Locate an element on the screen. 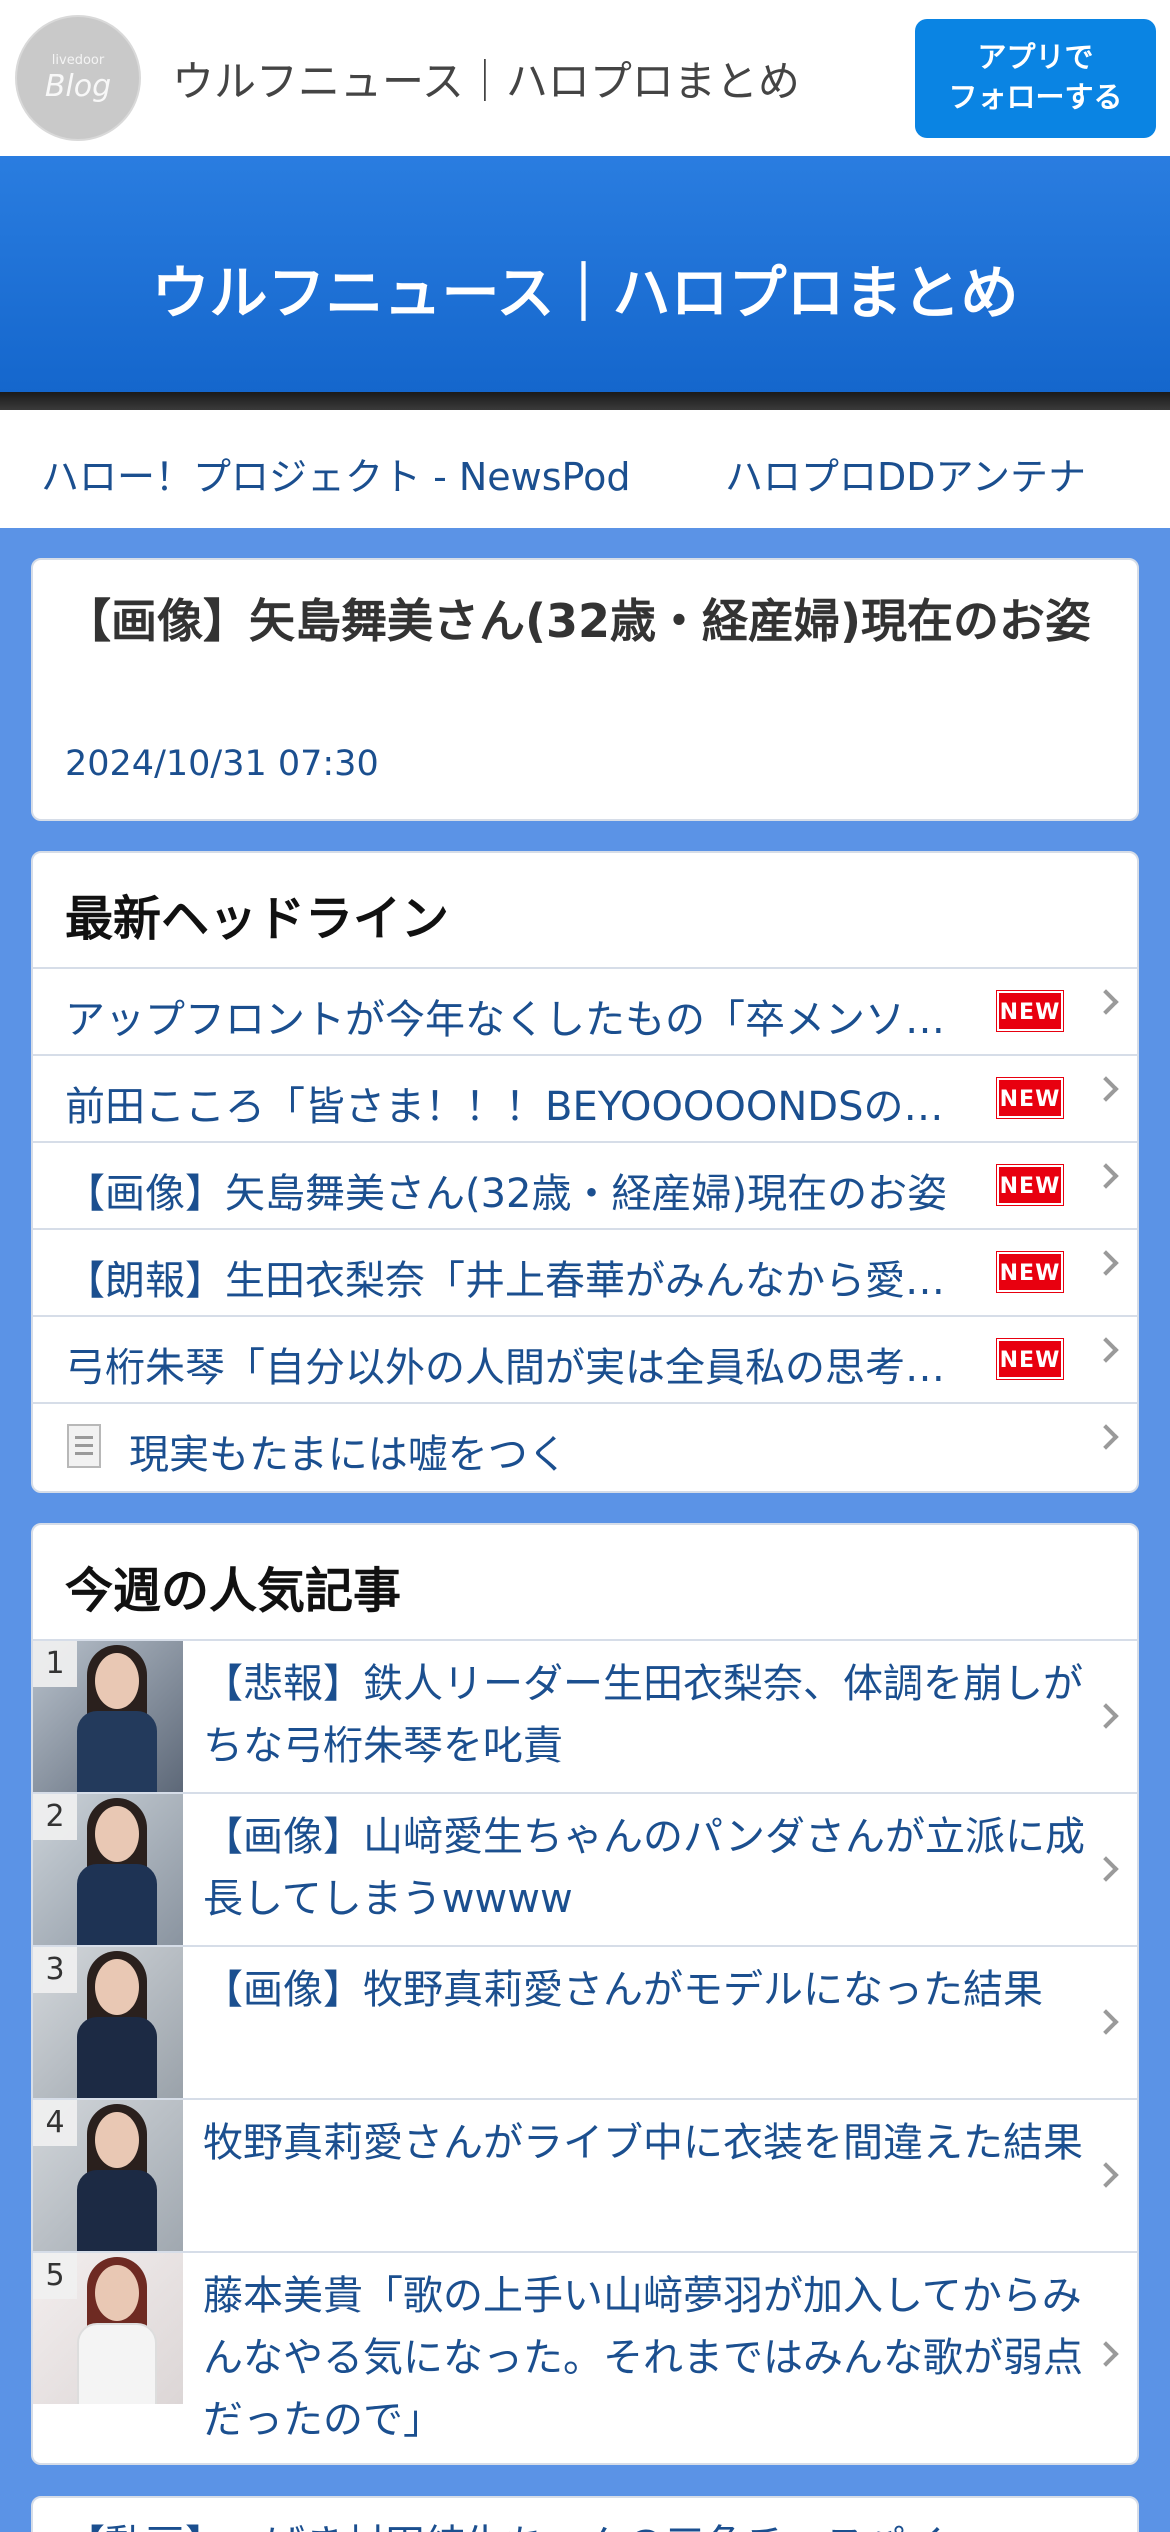 The width and height of the screenshot is (1170, 2532). logo-big-text: Blog is located at coordinates (78, 86).